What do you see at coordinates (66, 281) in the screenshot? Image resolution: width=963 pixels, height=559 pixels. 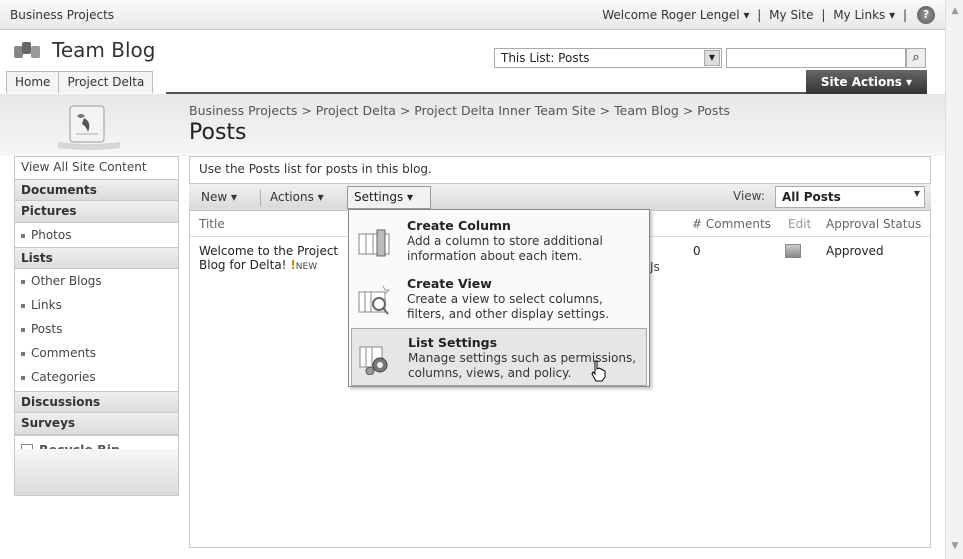 I see `ql-item-label: Other Blogs` at bounding box center [66, 281].